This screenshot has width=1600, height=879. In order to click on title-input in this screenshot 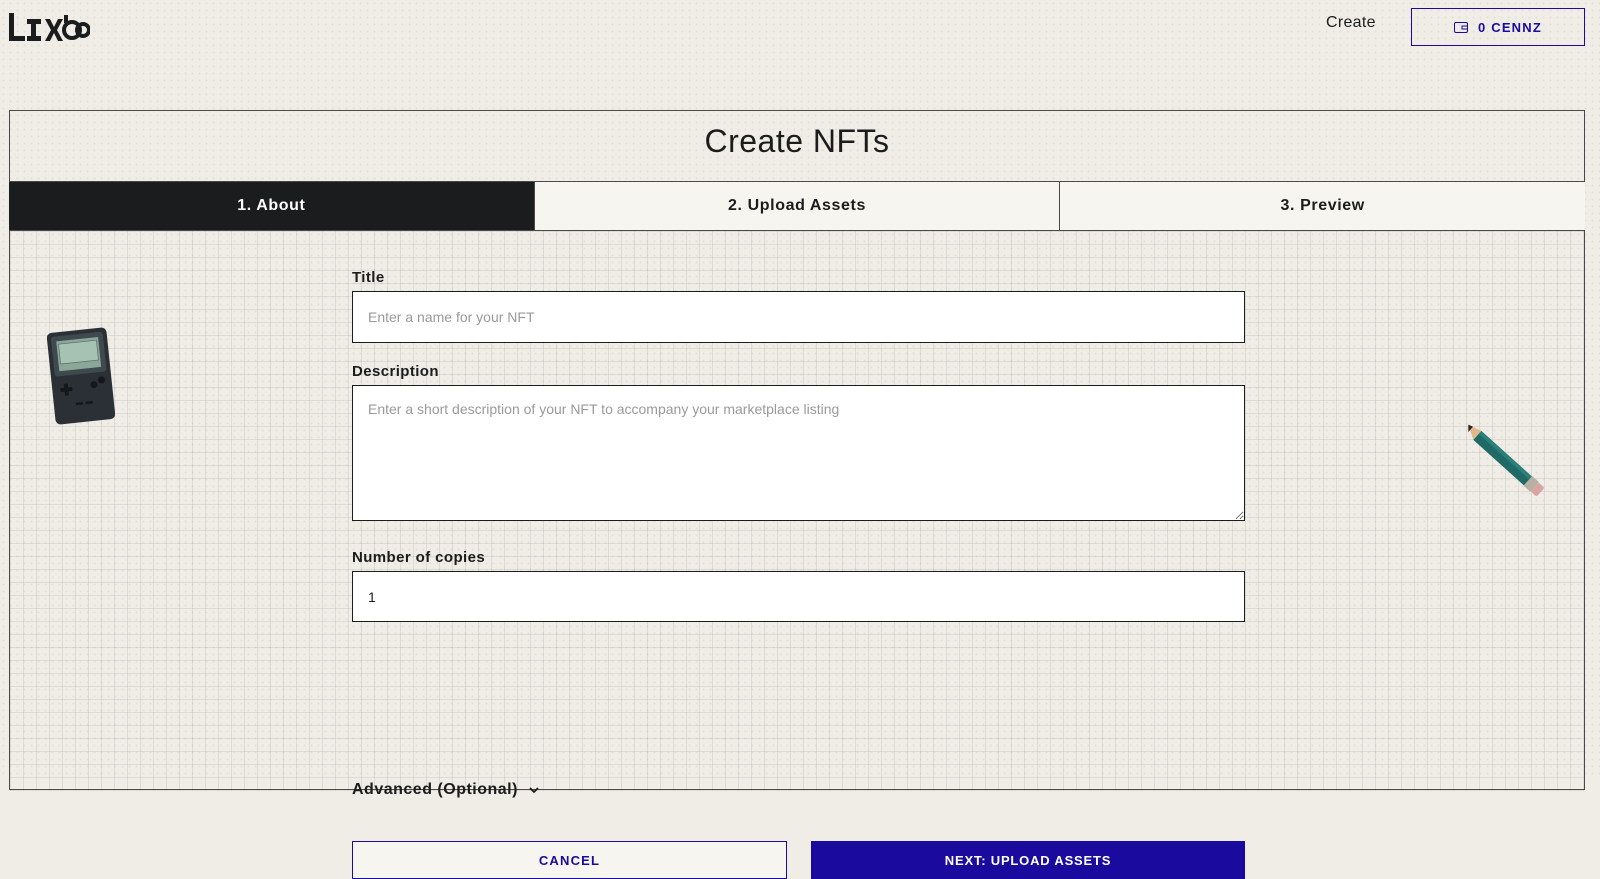, I will do `click(798, 317)`.